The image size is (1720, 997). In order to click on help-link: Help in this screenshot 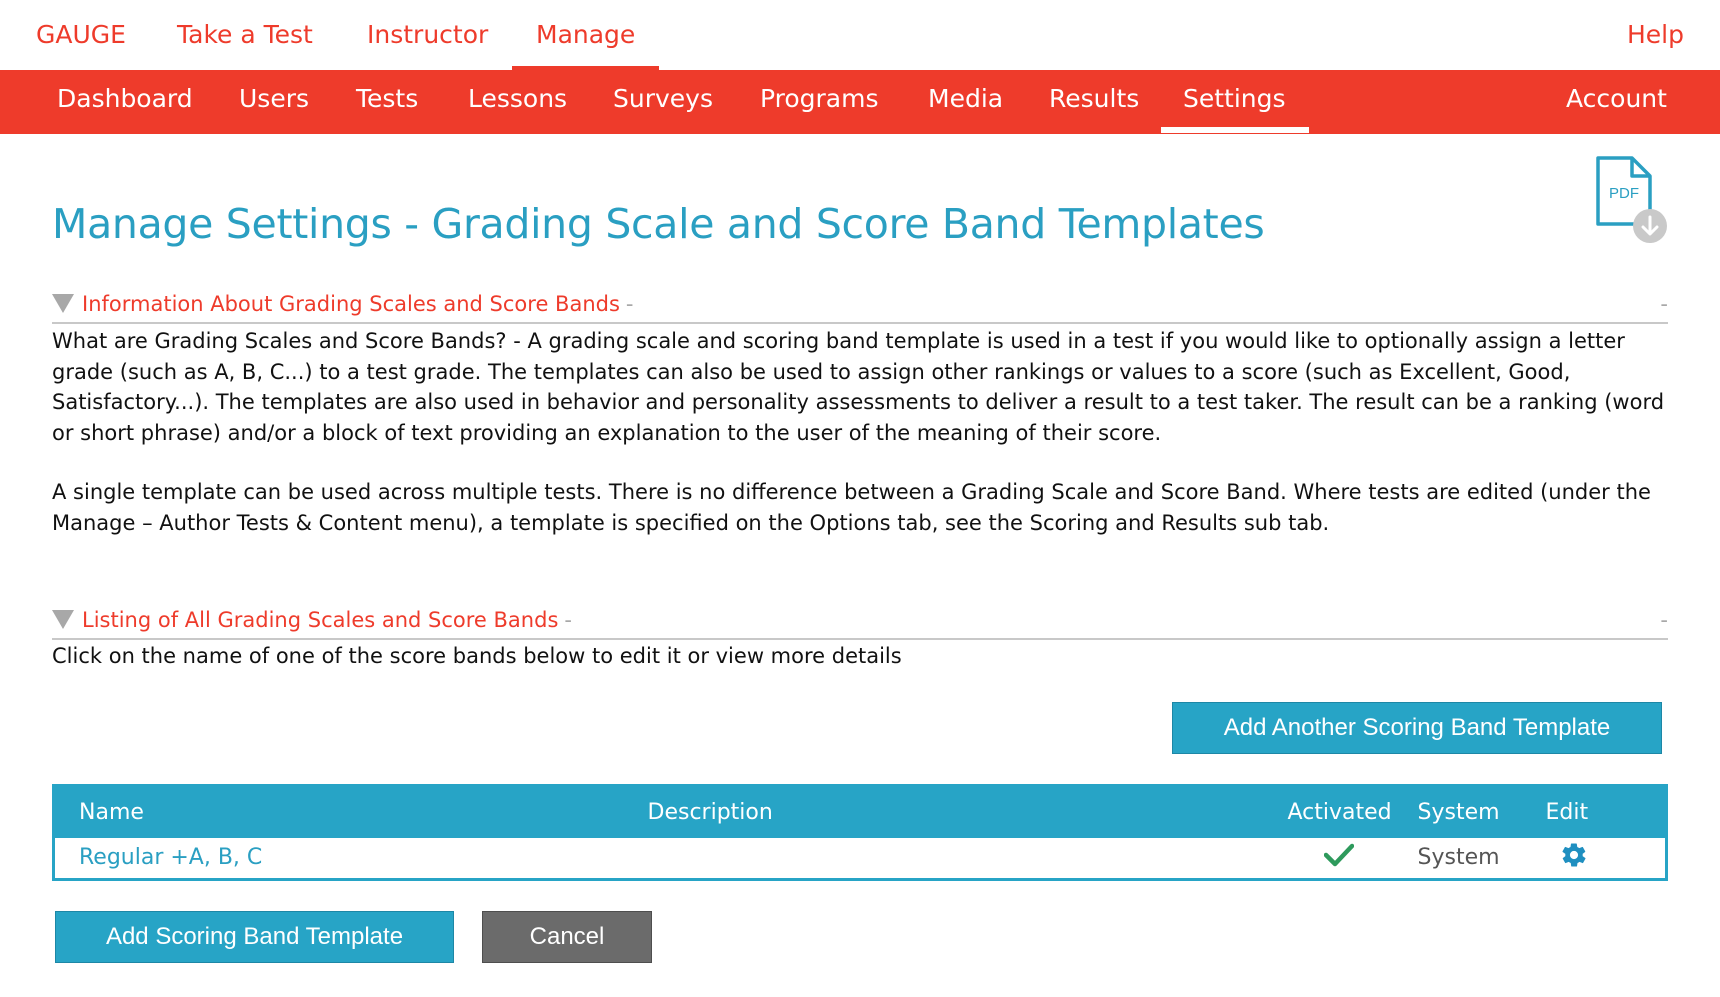, I will do `click(1655, 34)`.